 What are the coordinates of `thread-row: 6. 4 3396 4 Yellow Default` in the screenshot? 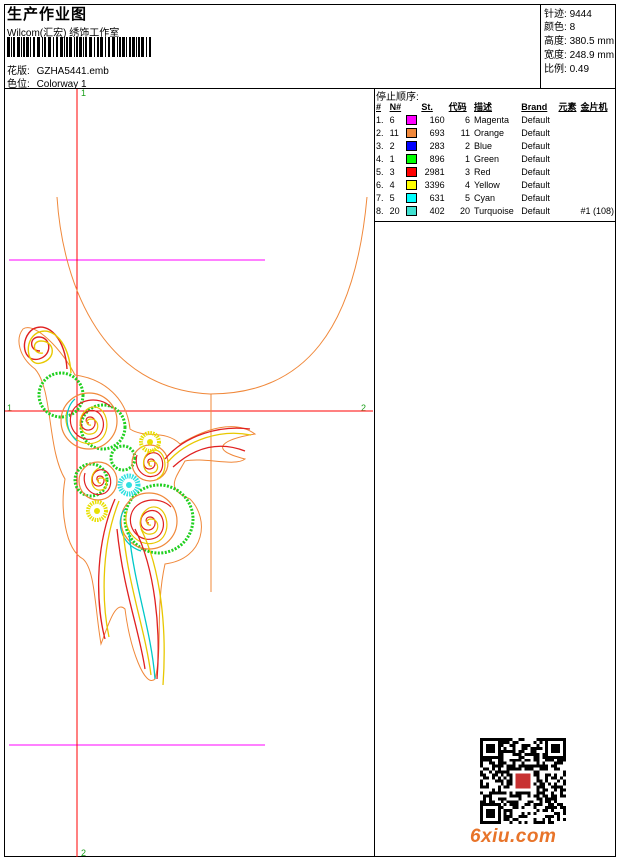 It's located at (495, 184).